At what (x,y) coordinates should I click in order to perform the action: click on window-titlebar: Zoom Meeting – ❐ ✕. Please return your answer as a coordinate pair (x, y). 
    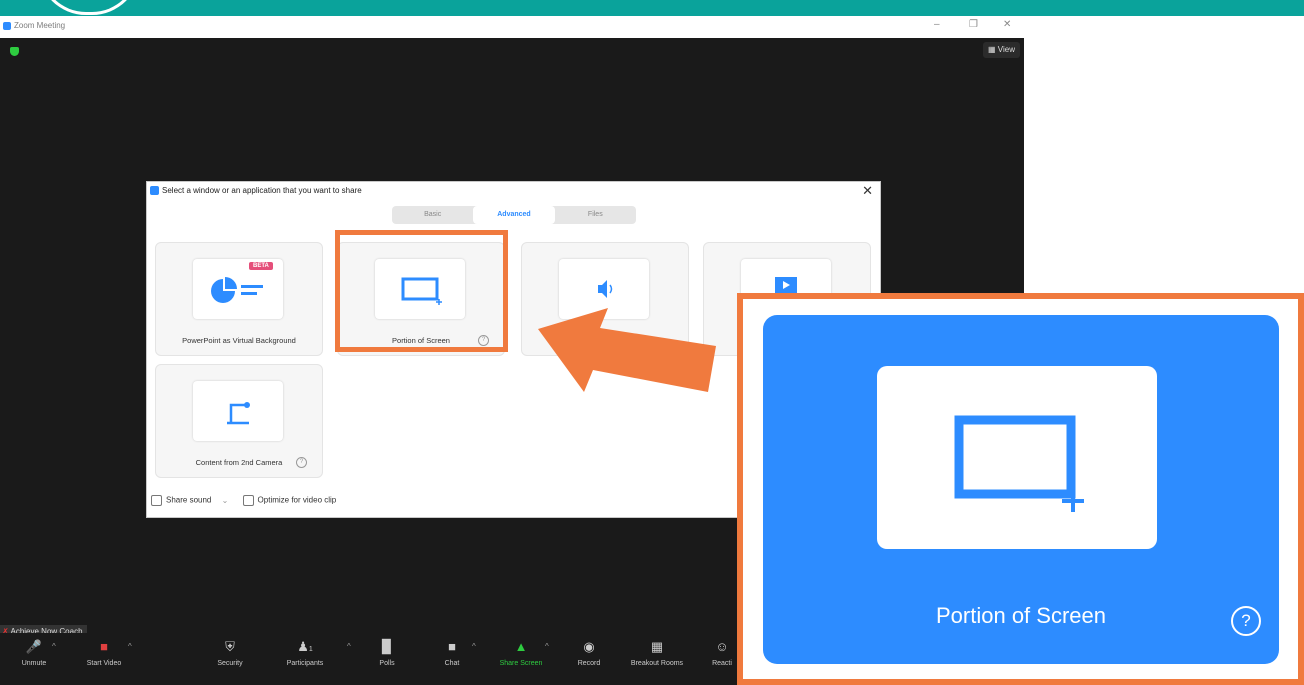
    Looking at the image, I should click on (512, 27).